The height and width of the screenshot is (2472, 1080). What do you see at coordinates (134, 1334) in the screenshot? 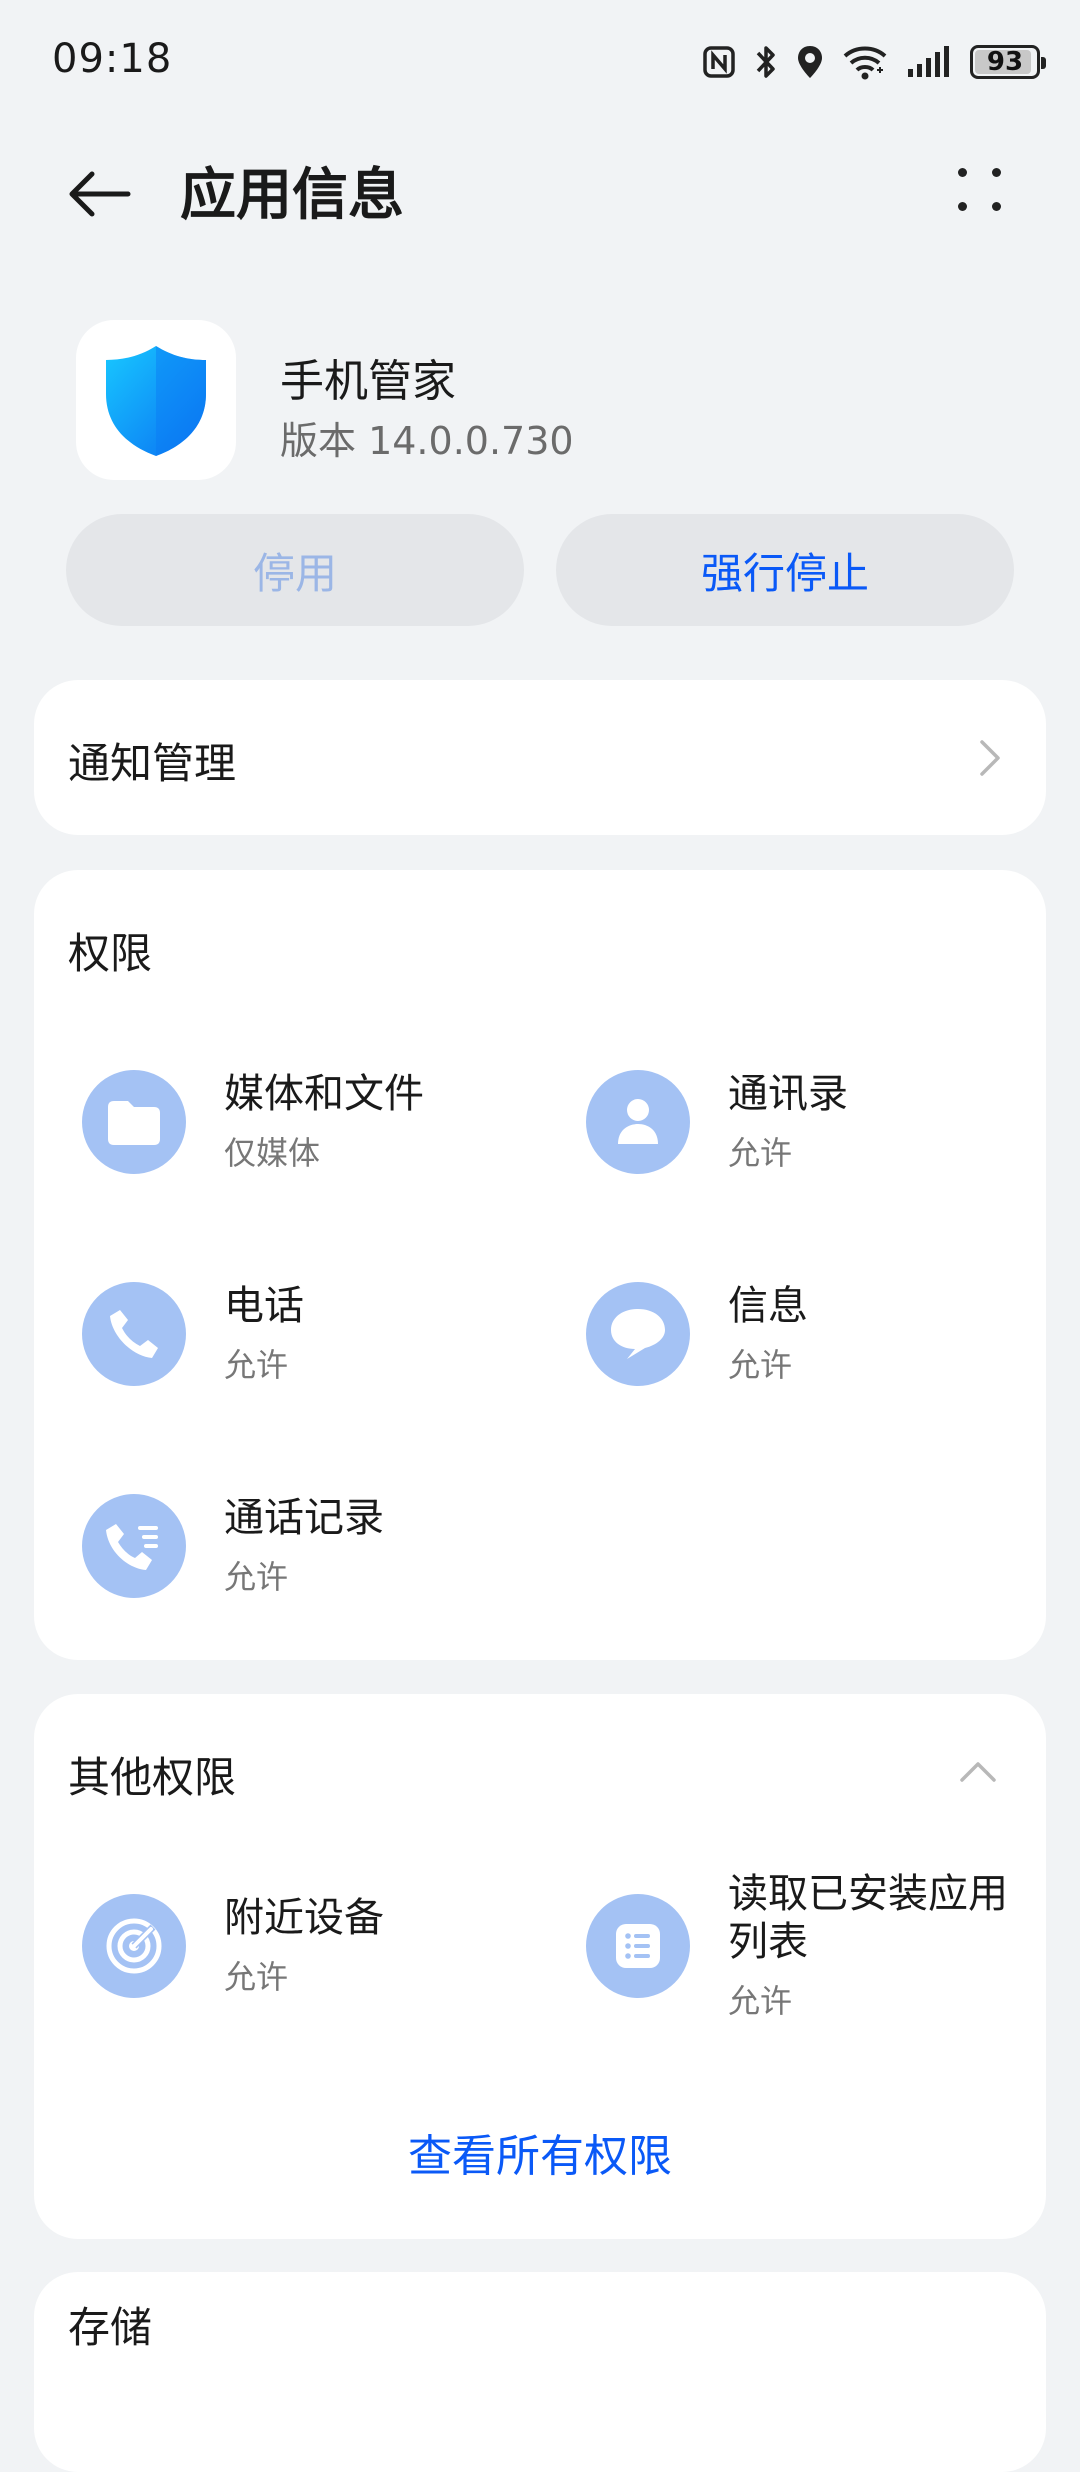
I see `phone-icon` at bounding box center [134, 1334].